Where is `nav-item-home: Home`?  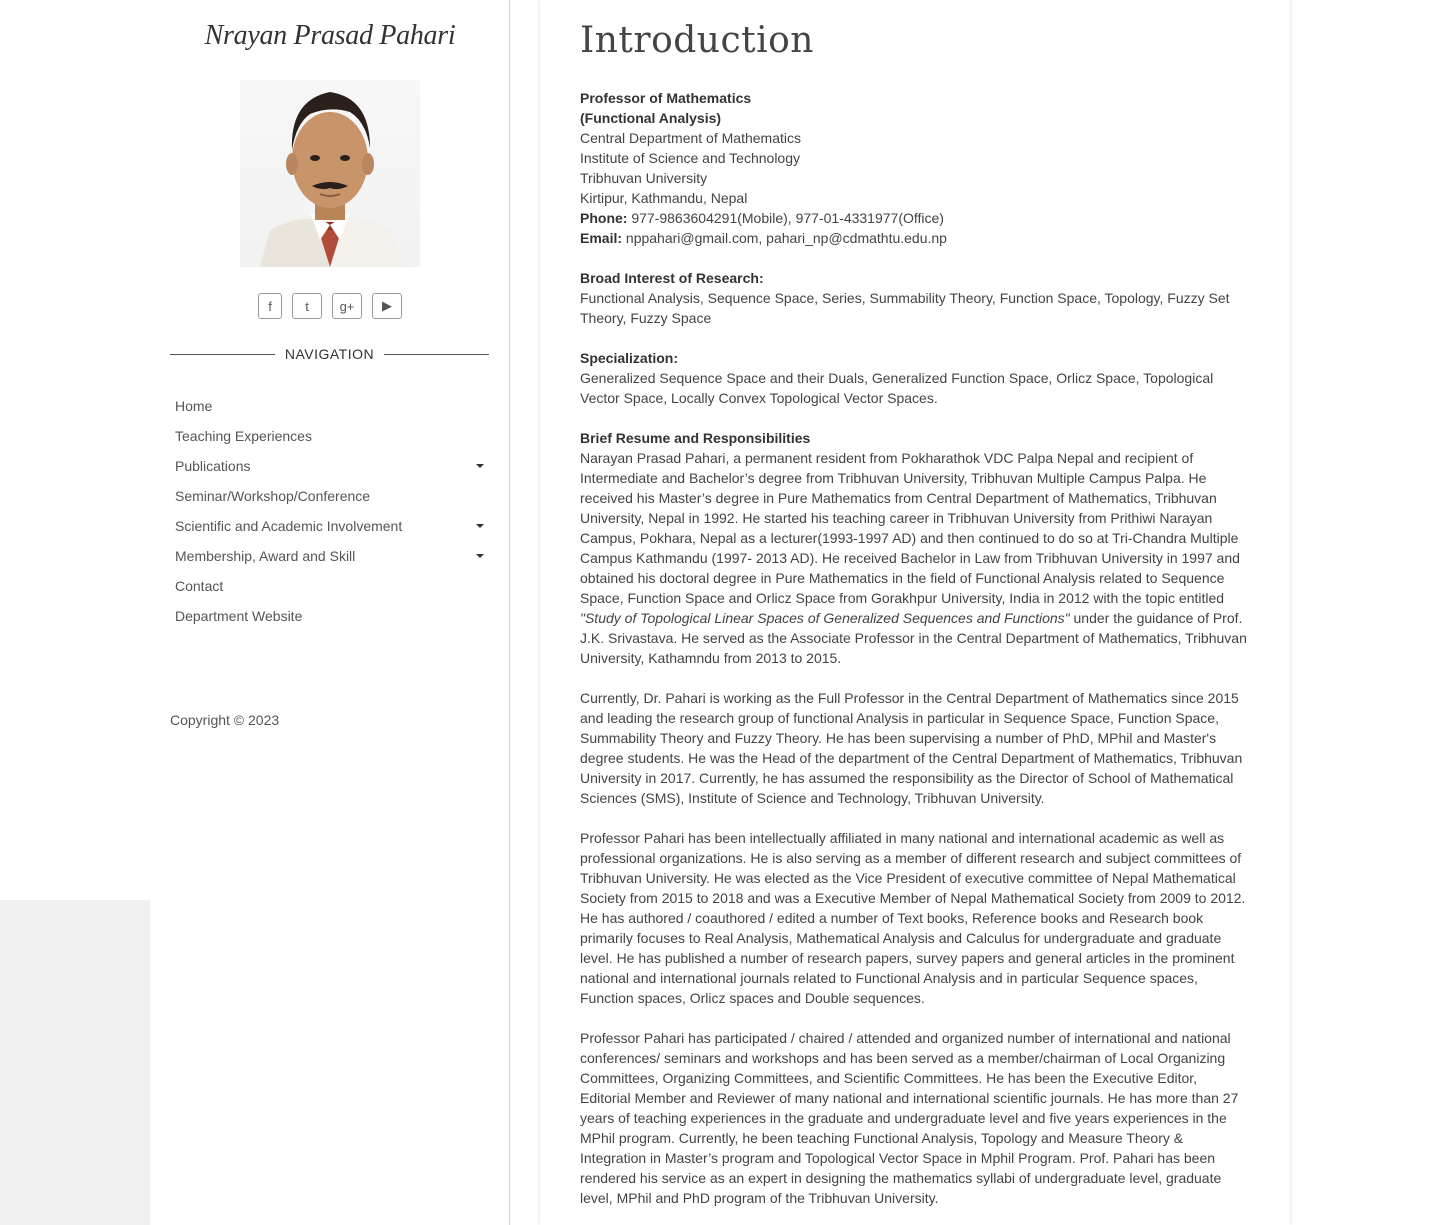
nav-item-home: Home is located at coordinates (329, 406).